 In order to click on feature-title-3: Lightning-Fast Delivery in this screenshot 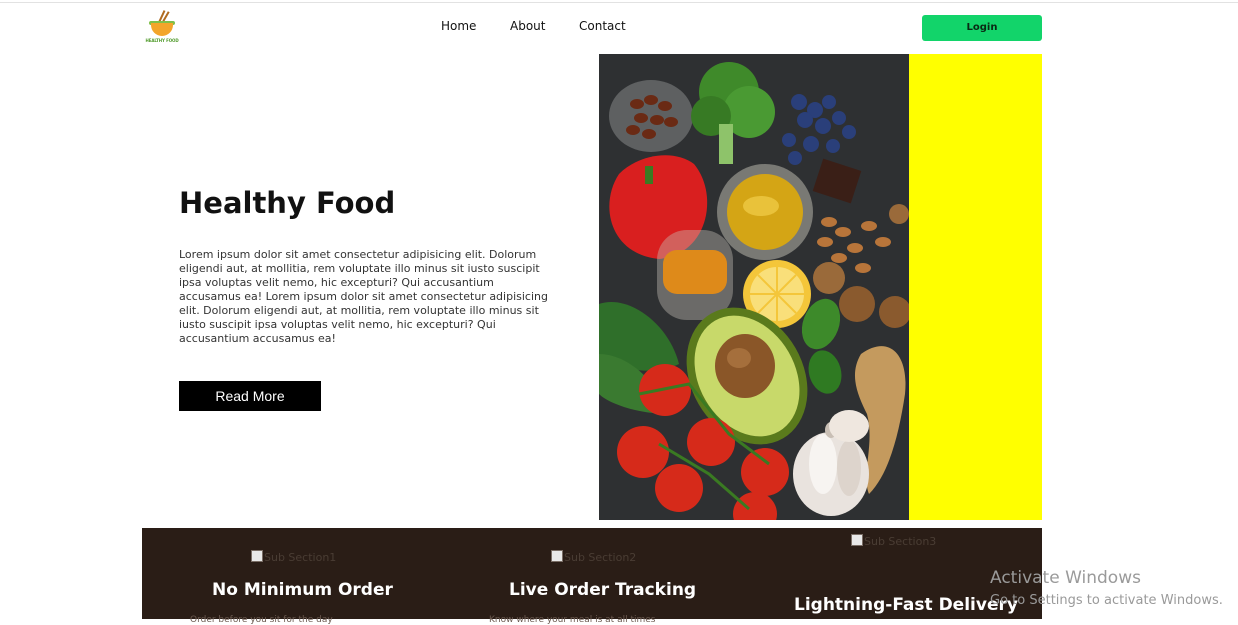, I will do `click(906, 605)`.